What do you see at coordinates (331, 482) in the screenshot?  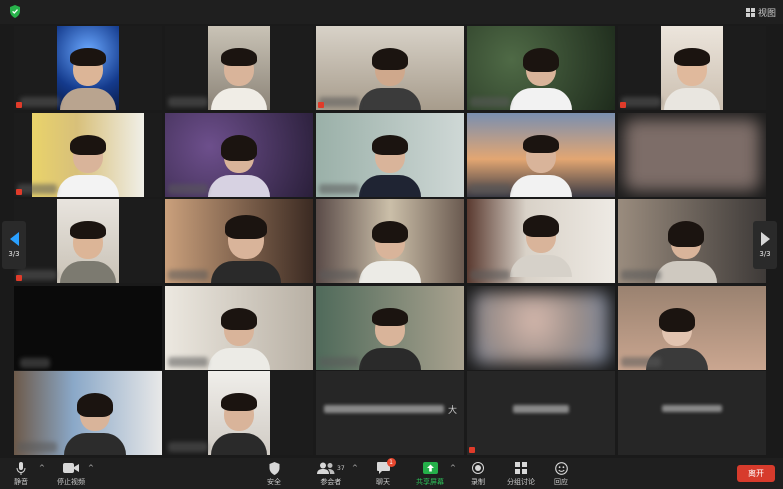 I see `participants-label: 参会者` at bounding box center [331, 482].